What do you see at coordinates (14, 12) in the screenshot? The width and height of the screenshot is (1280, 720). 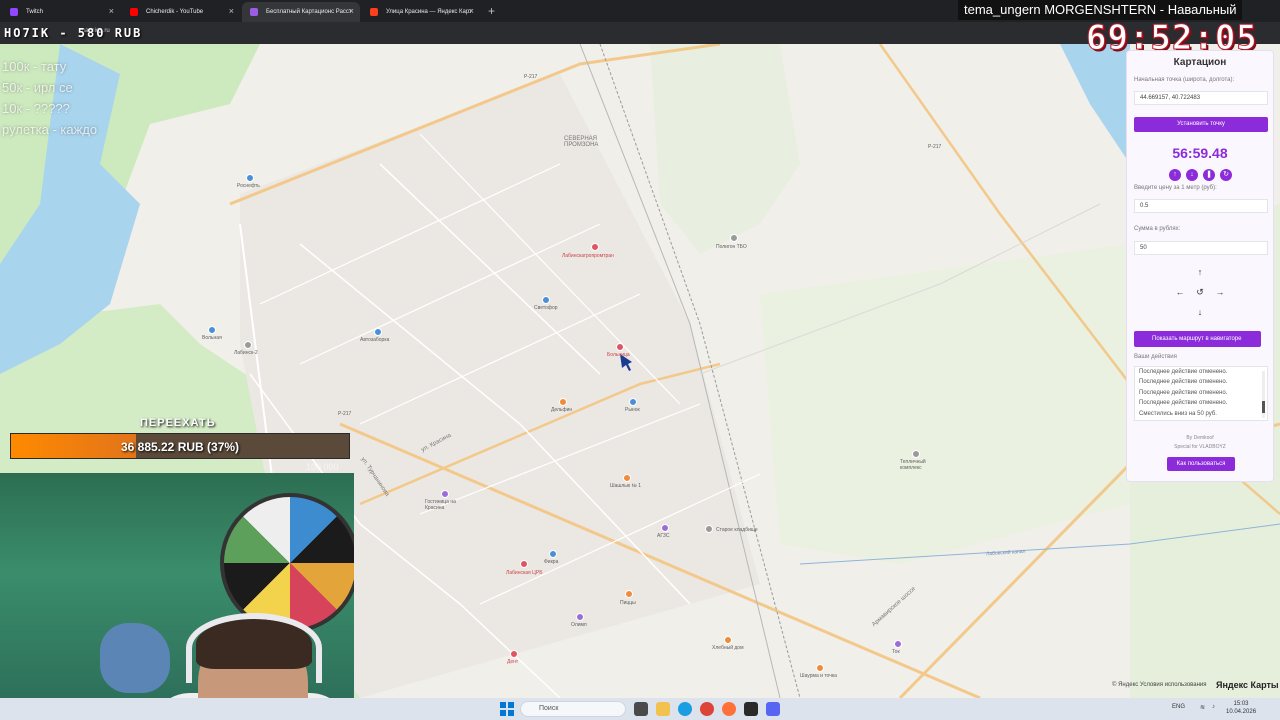 I see `twitch-icon` at bounding box center [14, 12].